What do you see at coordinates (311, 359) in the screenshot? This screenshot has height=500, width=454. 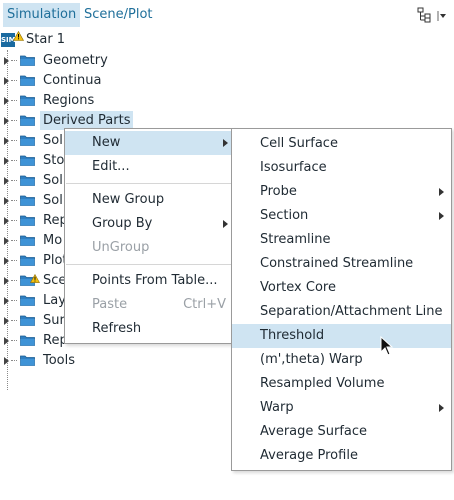 I see `menu-item-label: (m',theta) Warp` at bounding box center [311, 359].